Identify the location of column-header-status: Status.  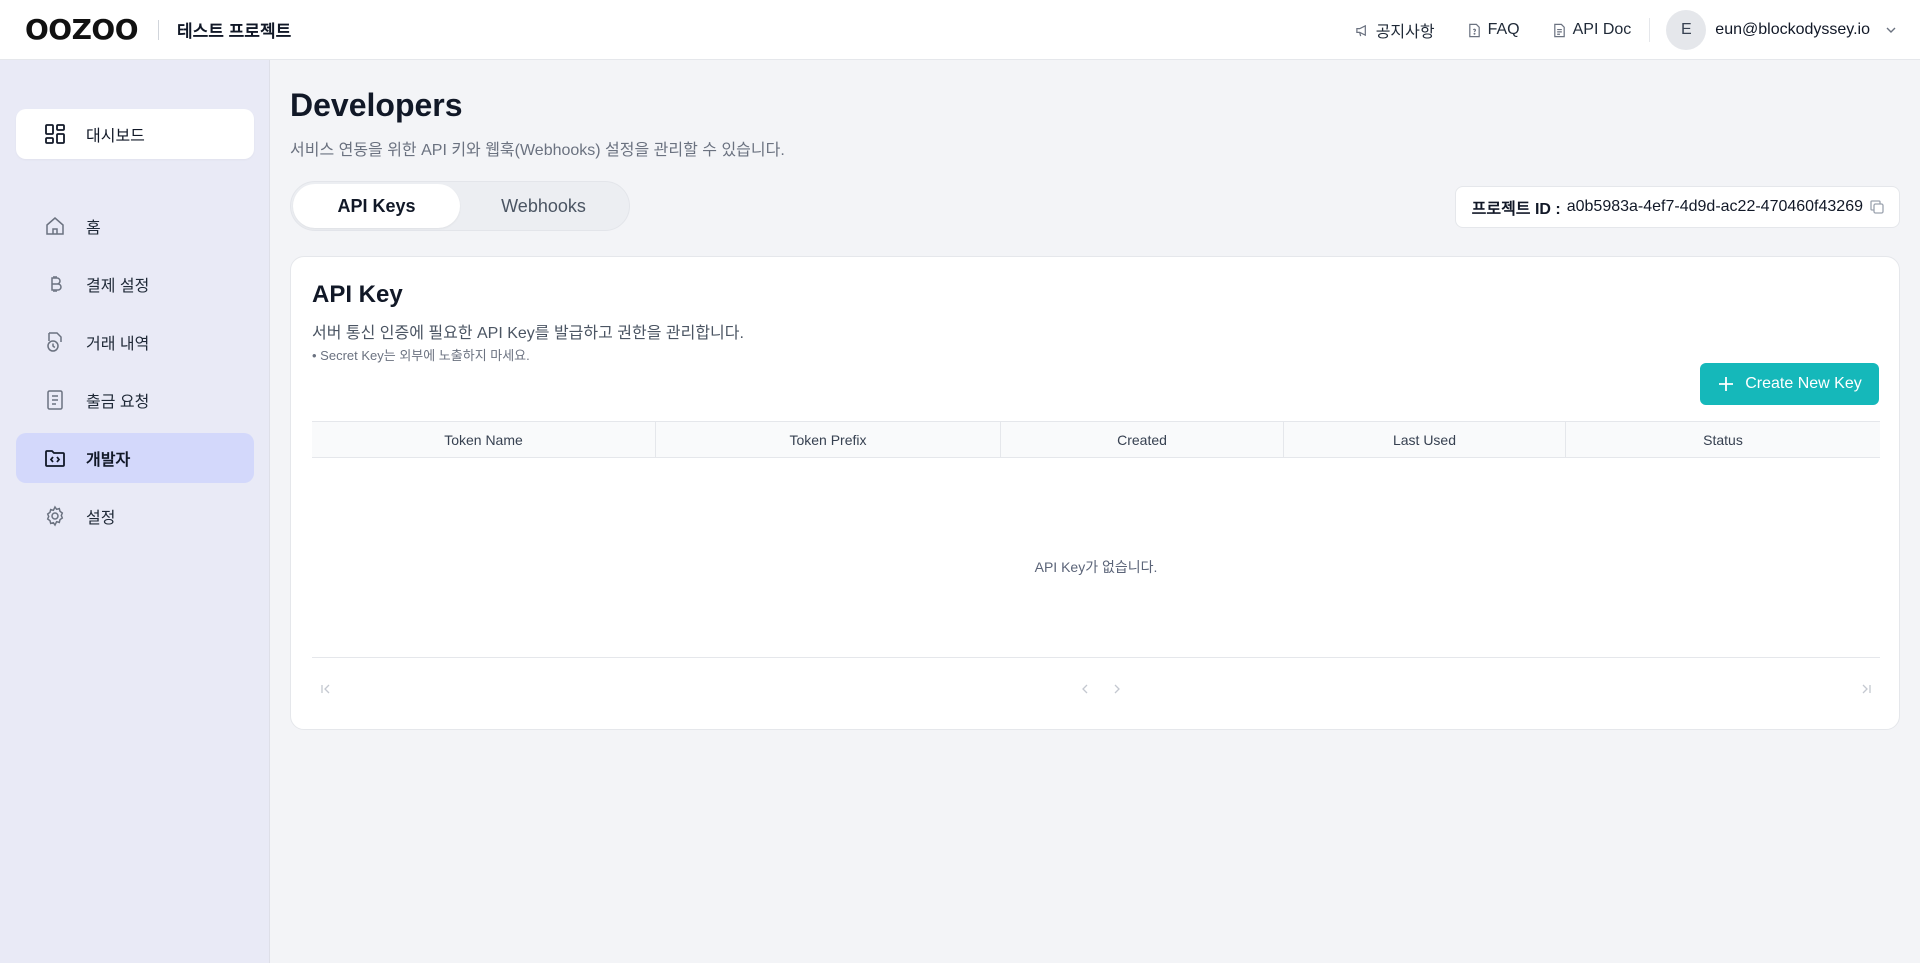
(1723, 439).